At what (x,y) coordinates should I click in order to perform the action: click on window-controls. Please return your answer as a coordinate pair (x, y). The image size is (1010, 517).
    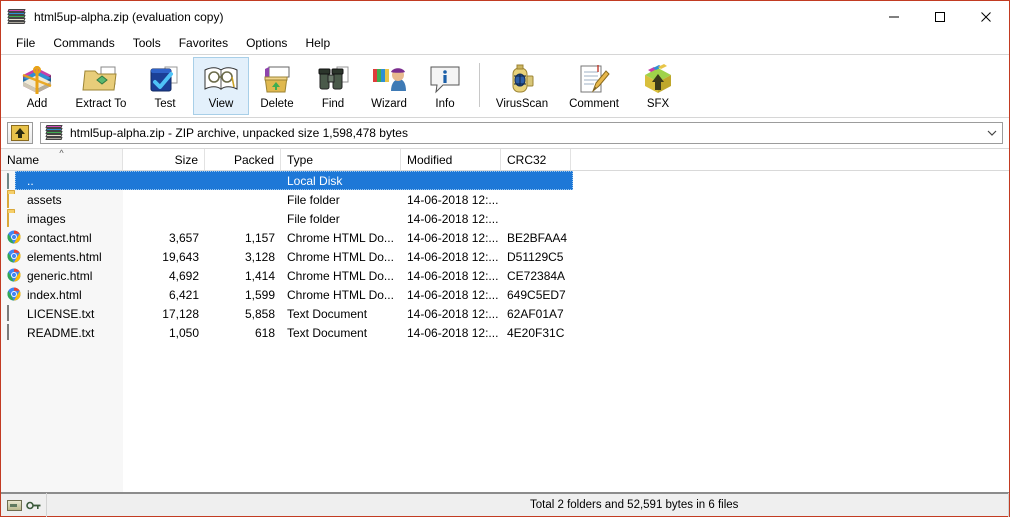
    Looking at the image, I should click on (940, 16).